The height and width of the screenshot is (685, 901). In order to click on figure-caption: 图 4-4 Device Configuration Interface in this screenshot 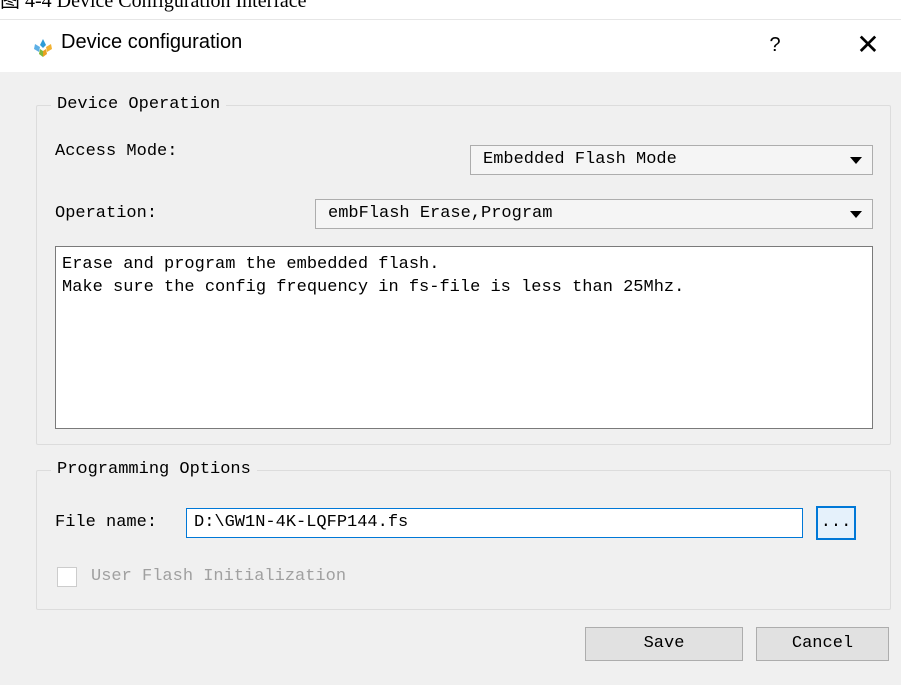, I will do `click(153, 6)`.